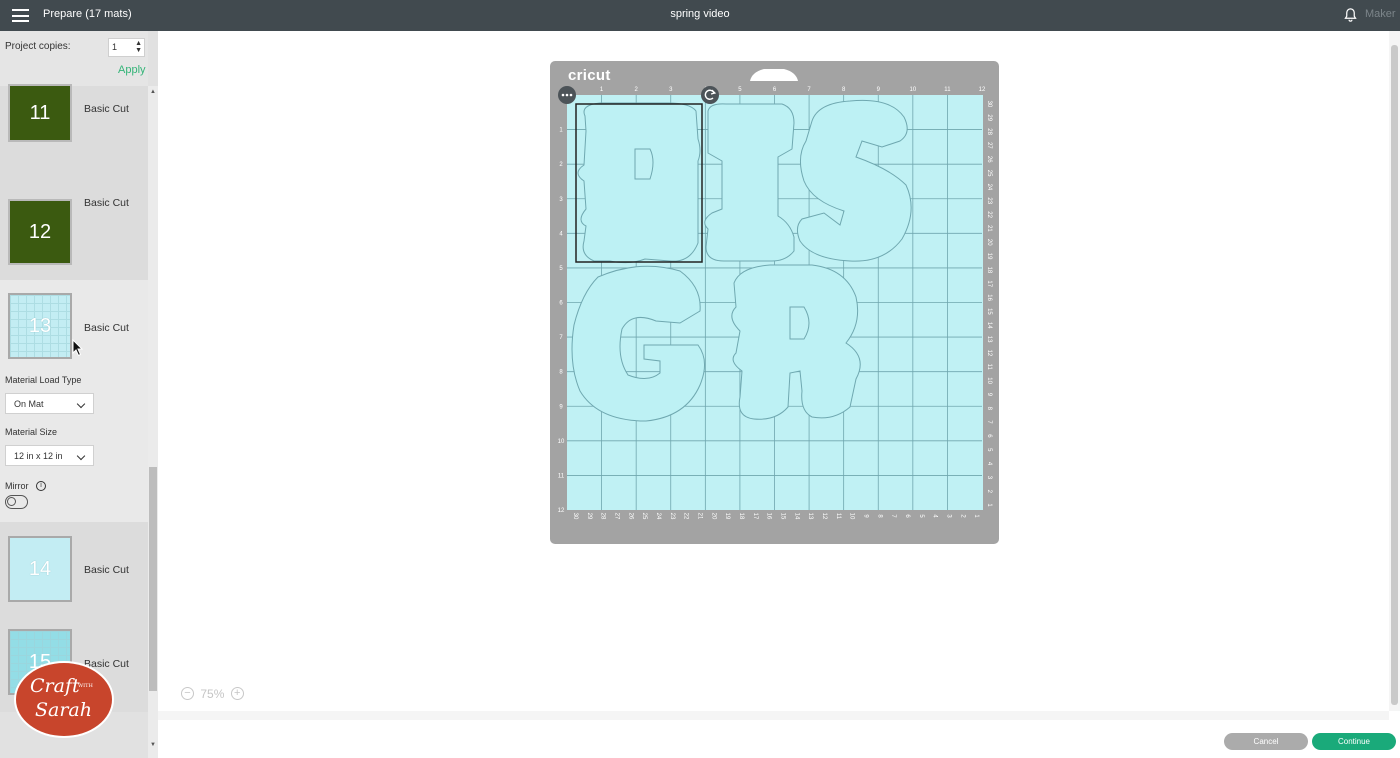 The width and height of the screenshot is (1400, 758). I want to click on mirror-toggle, so click(16, 502).